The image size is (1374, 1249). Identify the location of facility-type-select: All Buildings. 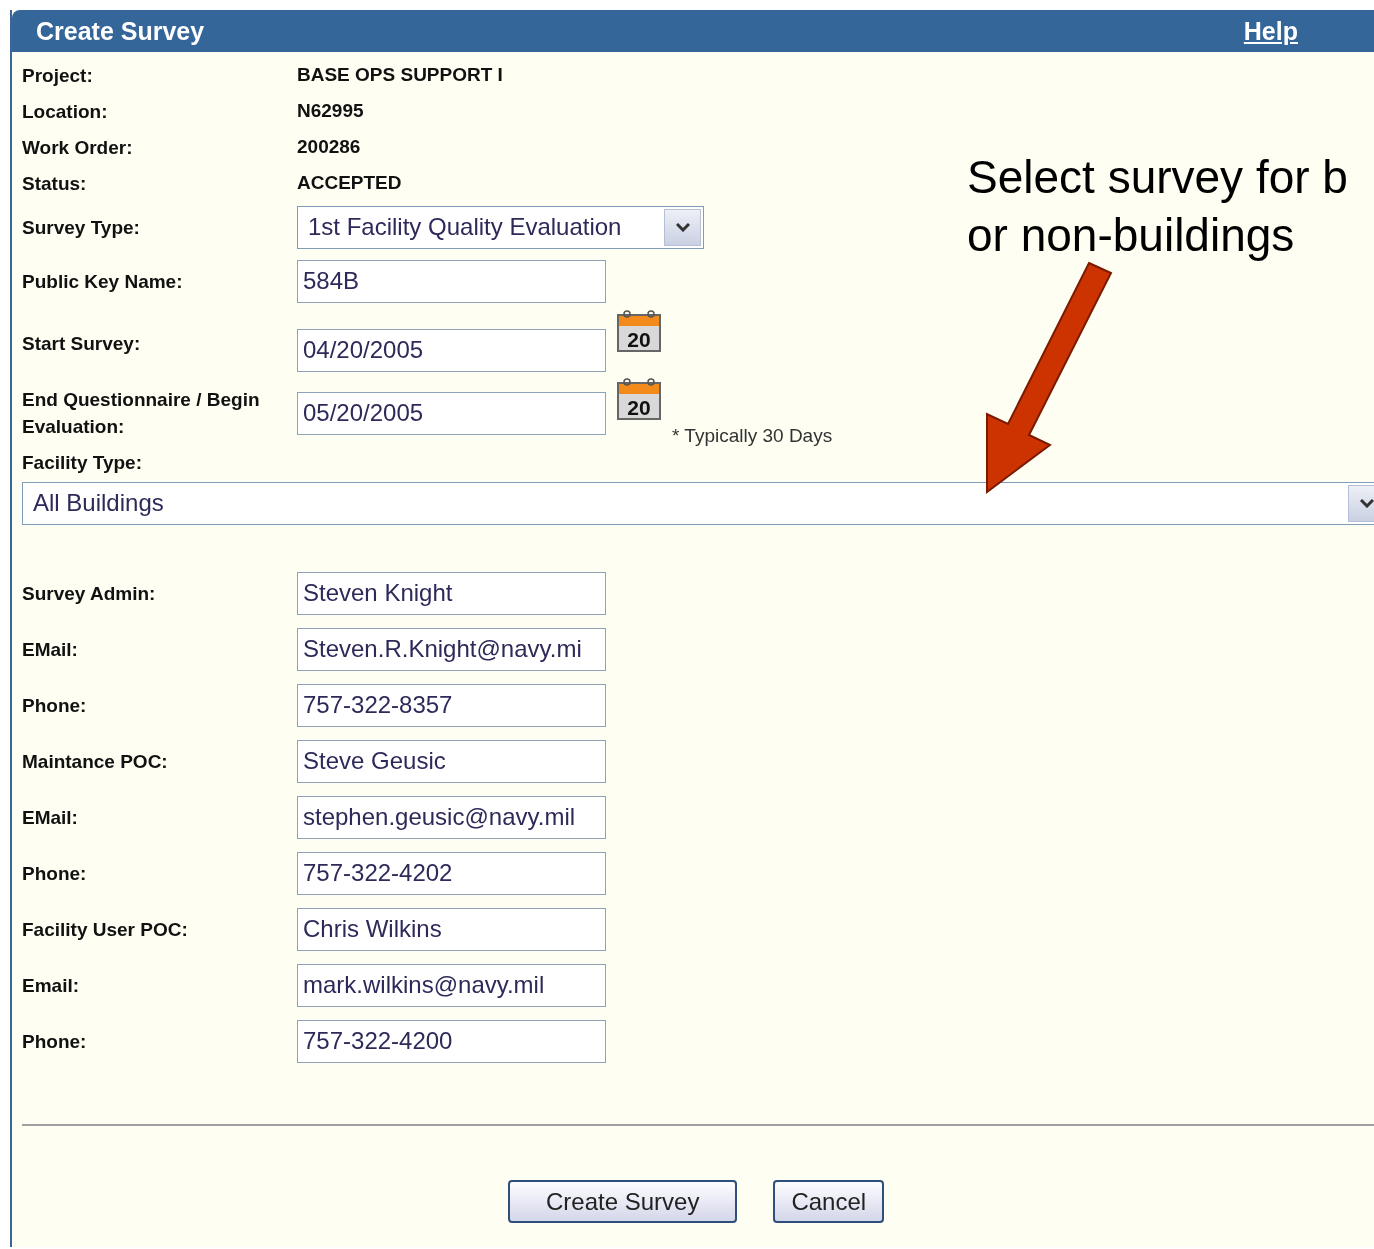
(698, 503).